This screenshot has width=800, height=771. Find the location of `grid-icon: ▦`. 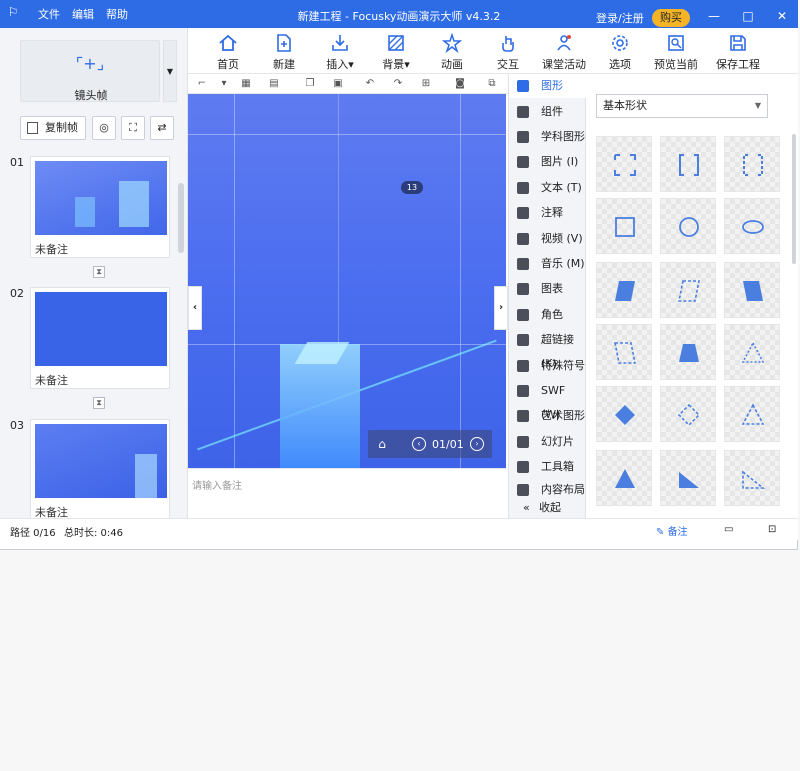

grid-icon: ▦ is located at coordinates (246, 84).